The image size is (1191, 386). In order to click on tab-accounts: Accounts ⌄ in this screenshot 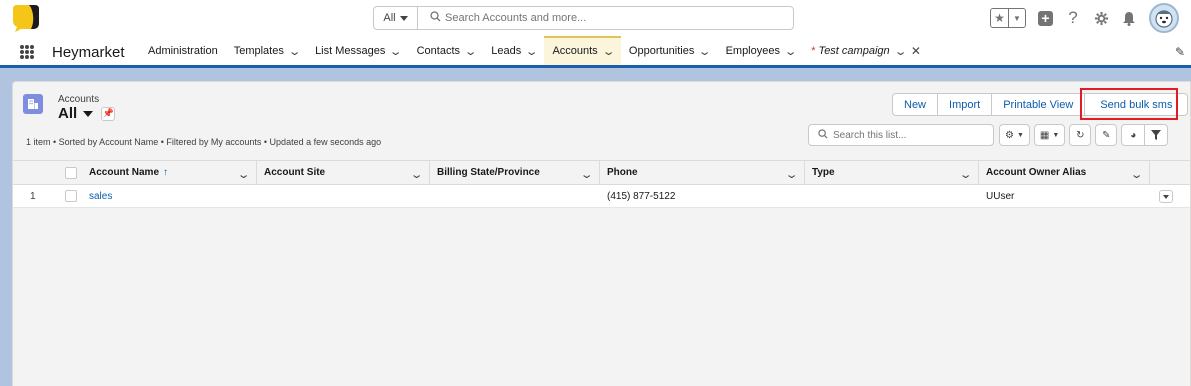, I will do `click(583, 50)`.